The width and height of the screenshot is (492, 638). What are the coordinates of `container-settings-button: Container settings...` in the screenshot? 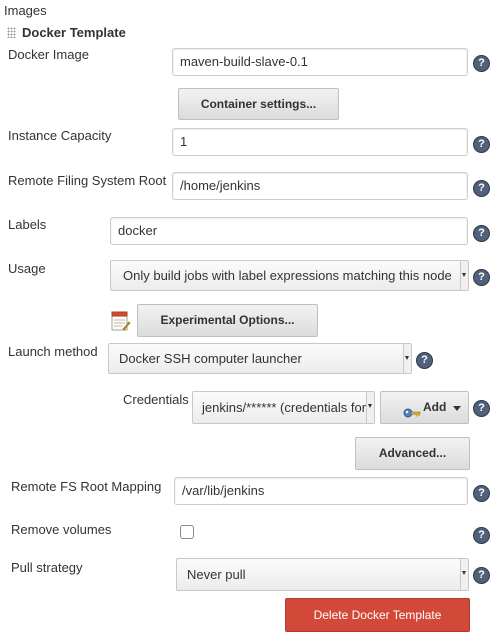 It's located at (258, 104).